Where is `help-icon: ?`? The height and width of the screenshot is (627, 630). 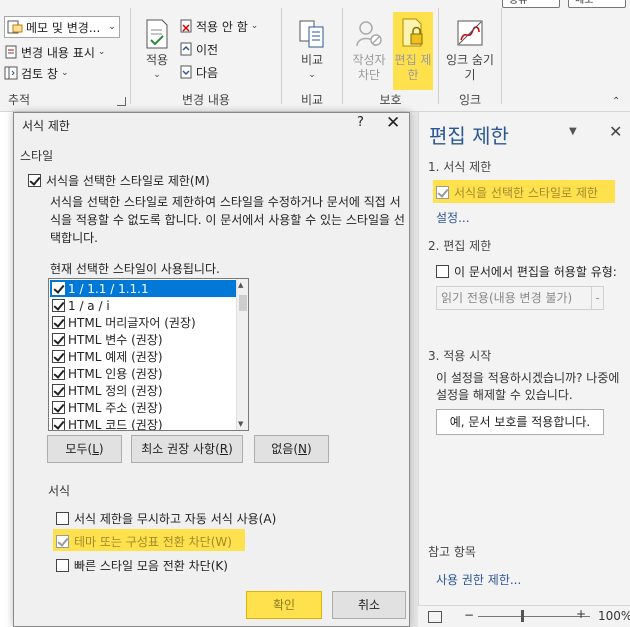 help-icon: ? is located at coordinates (360, 122).